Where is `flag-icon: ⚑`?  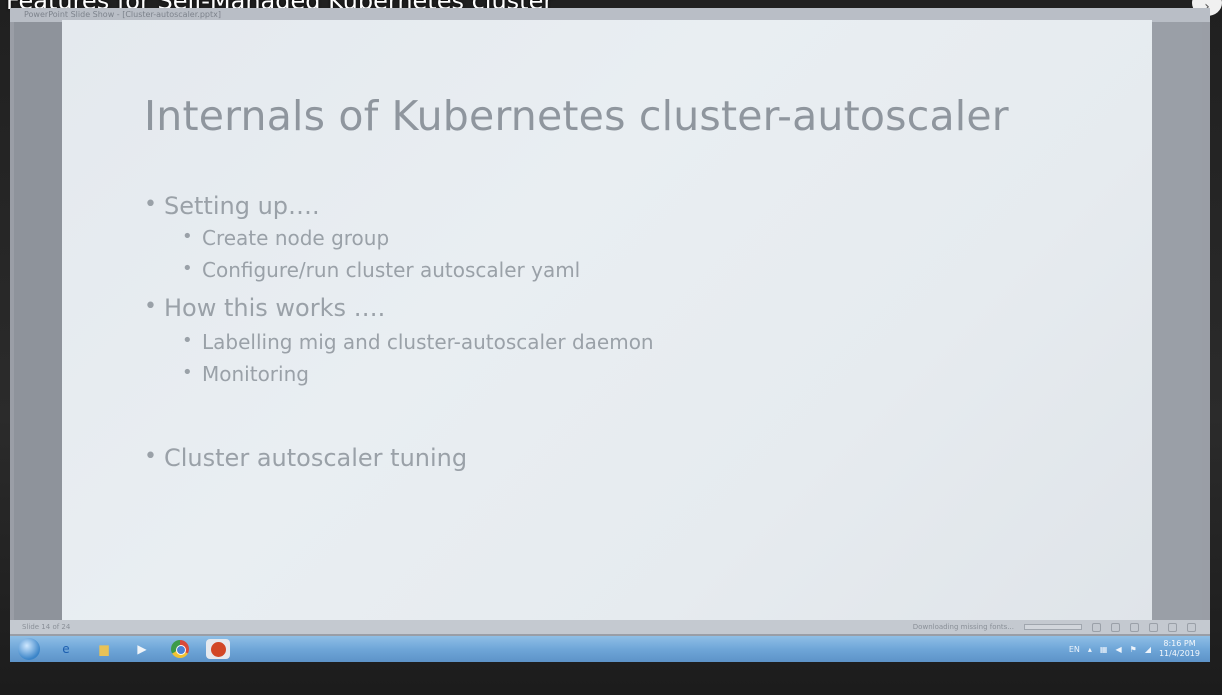
flag-icon: ⚑ is located at coordinates (1133, 649).